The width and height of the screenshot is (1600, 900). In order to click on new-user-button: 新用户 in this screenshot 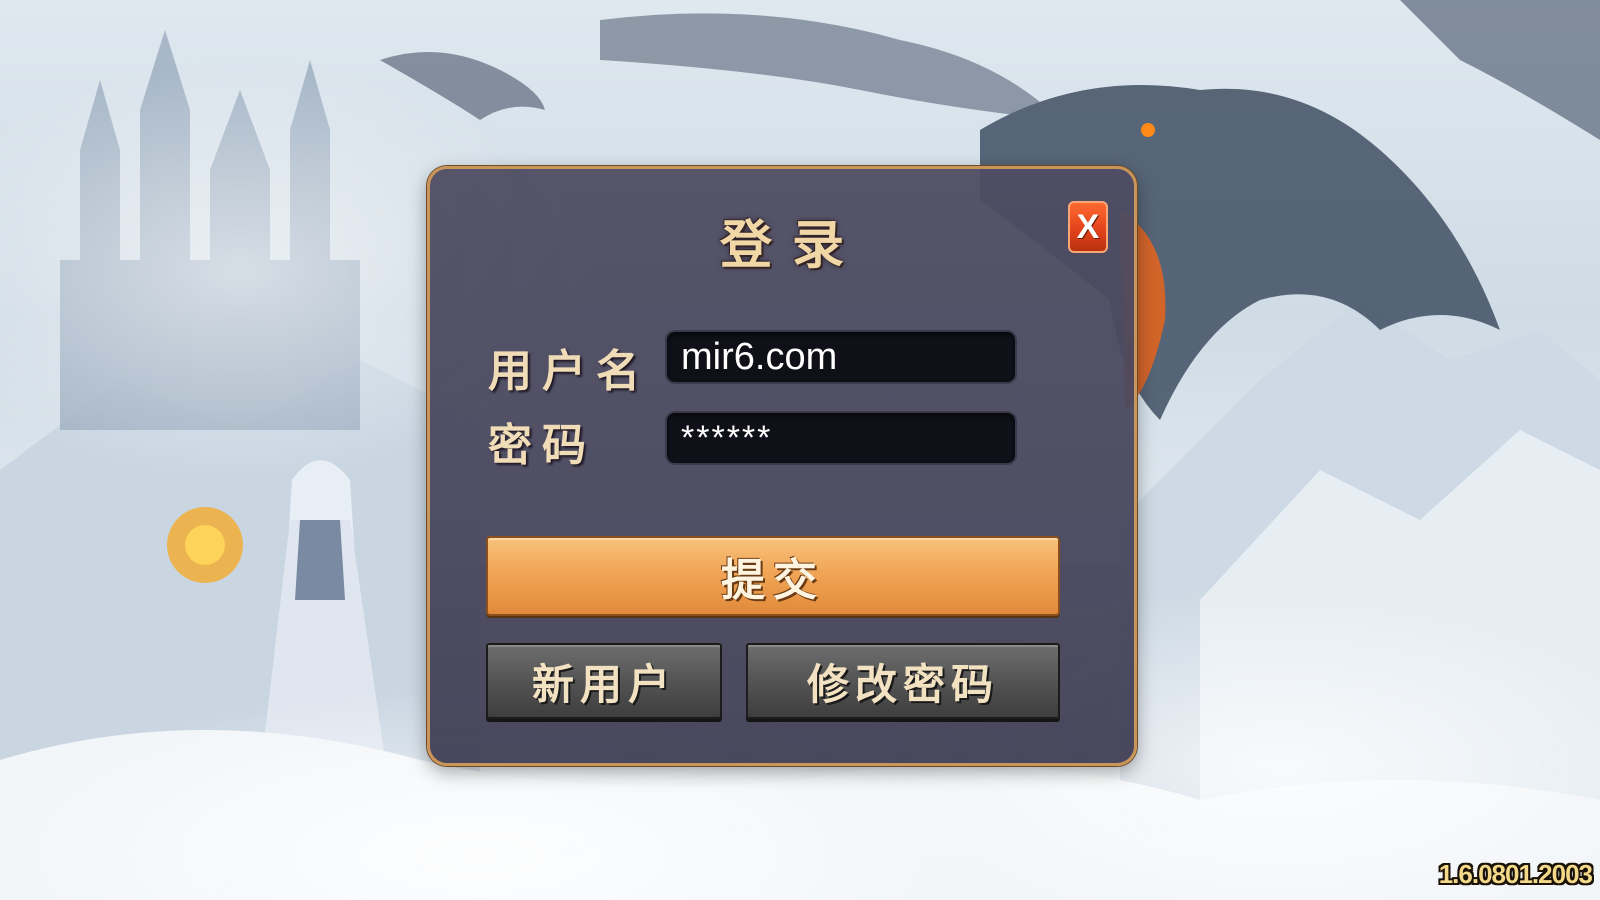, I will do `click(604, 681)`.